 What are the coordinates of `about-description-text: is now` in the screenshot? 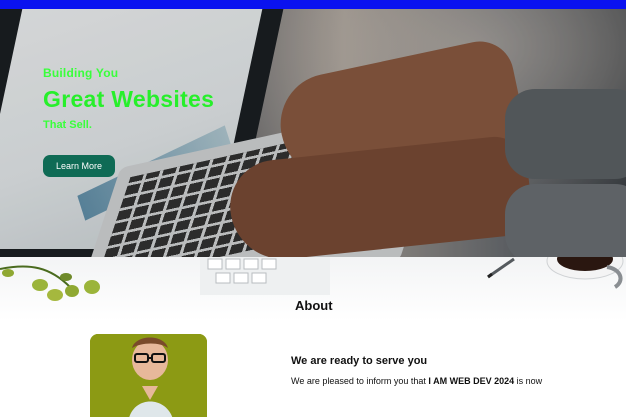 It's located at (528, 381).